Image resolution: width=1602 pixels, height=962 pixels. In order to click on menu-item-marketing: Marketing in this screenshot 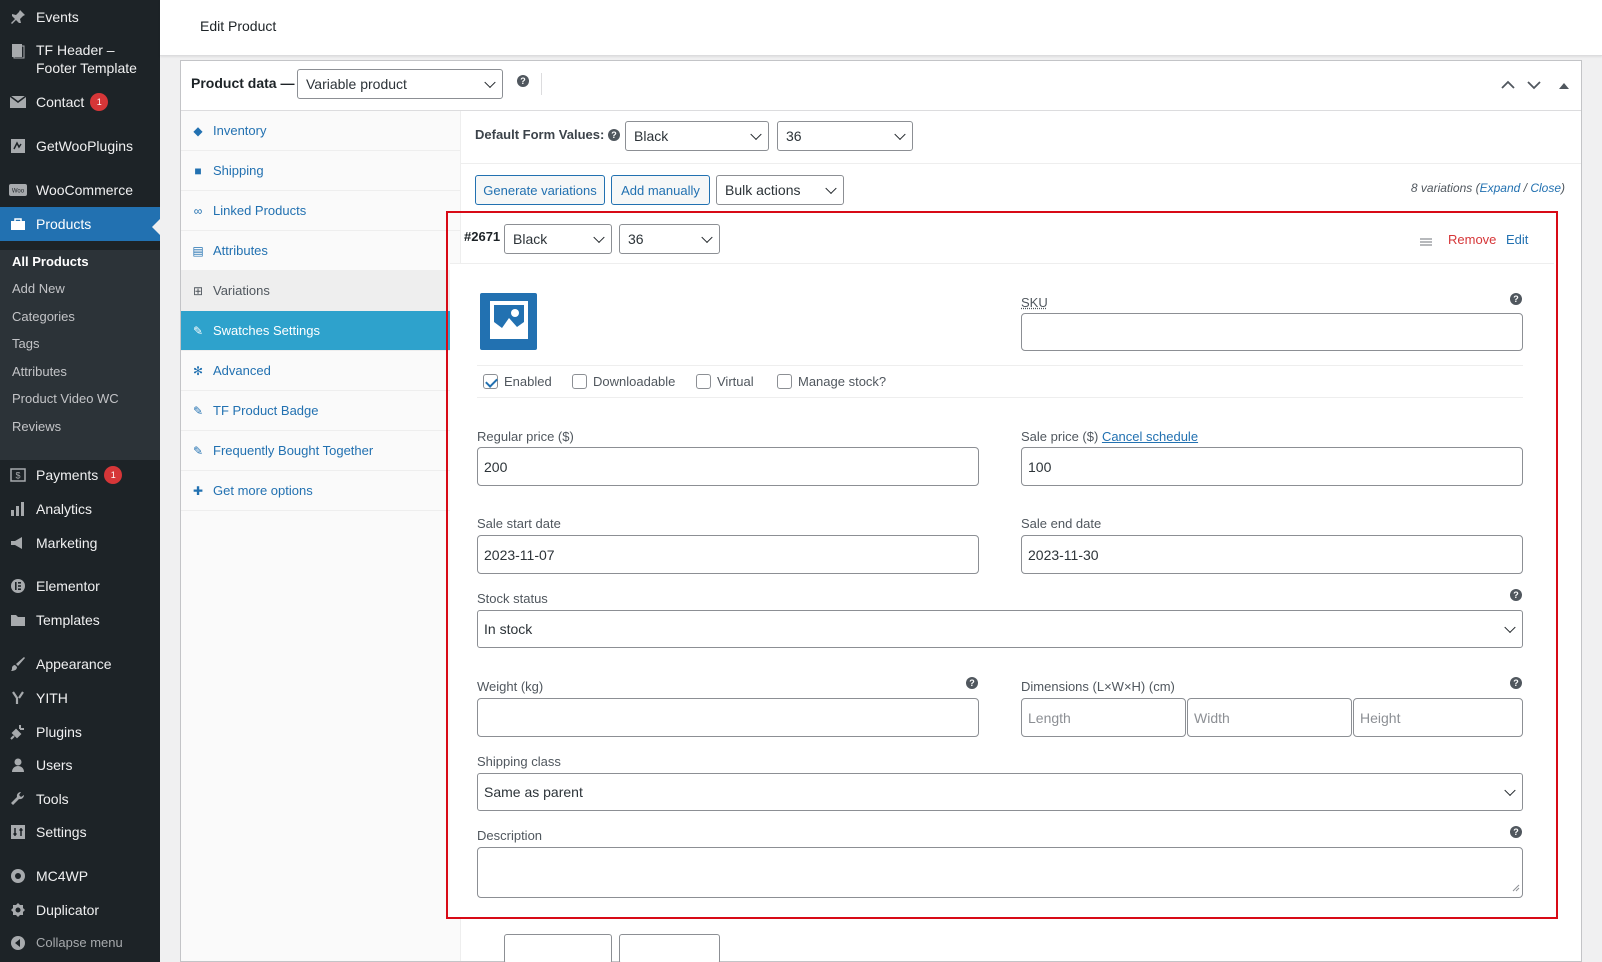, I will do `click(80, 543)`.